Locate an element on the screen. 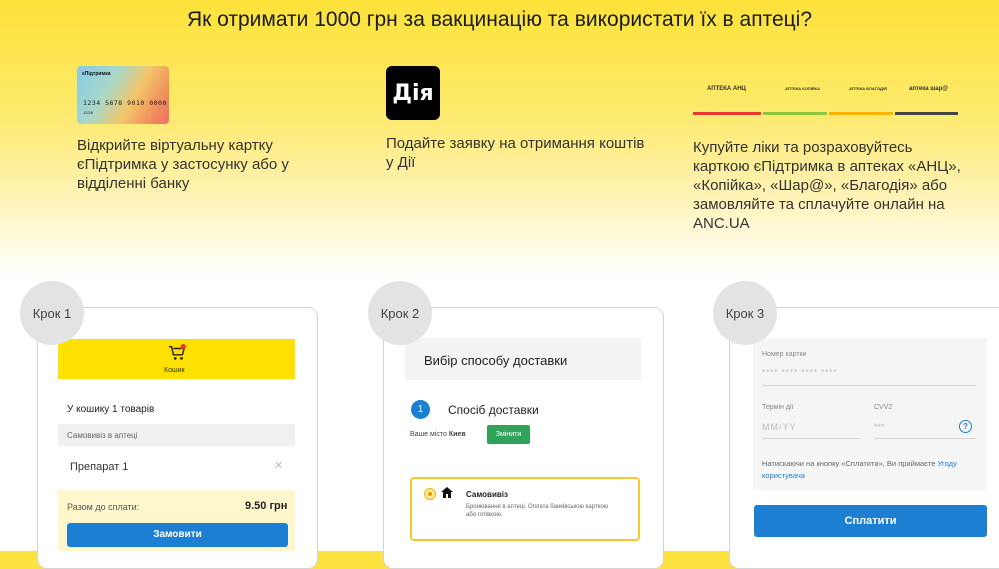 Image resolution: width=999 pixels, height=569 pixels. delivery-section-title: Спосіб доставки is located at coordinates (493, 410).